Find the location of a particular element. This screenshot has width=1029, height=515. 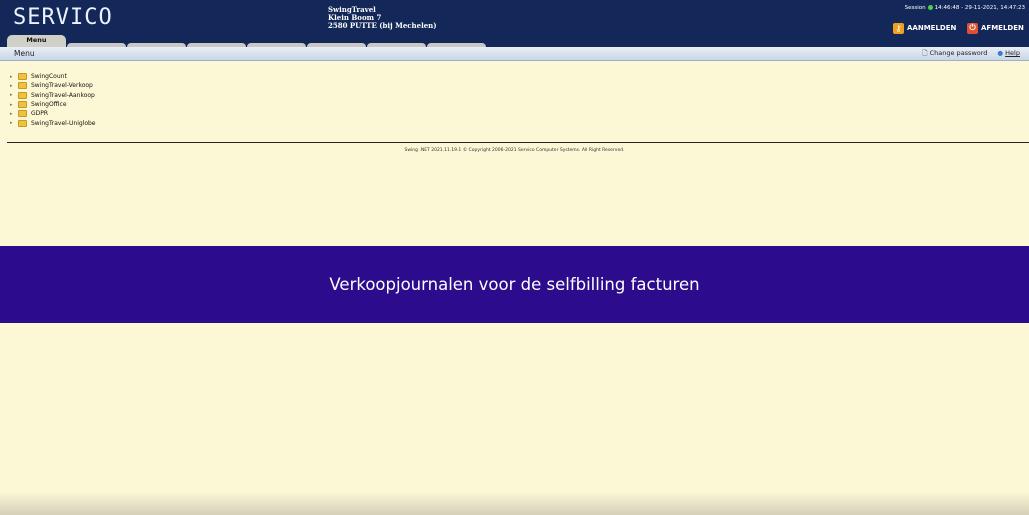

tree-item-label: SwingOffice is located at coordinates (49, 105).